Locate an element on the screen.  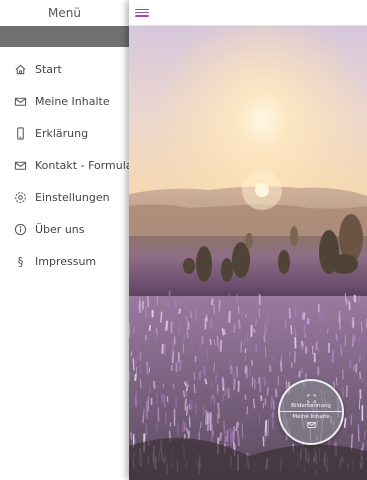
sidebar-item-label: Start is located at coordinates (48, 69).